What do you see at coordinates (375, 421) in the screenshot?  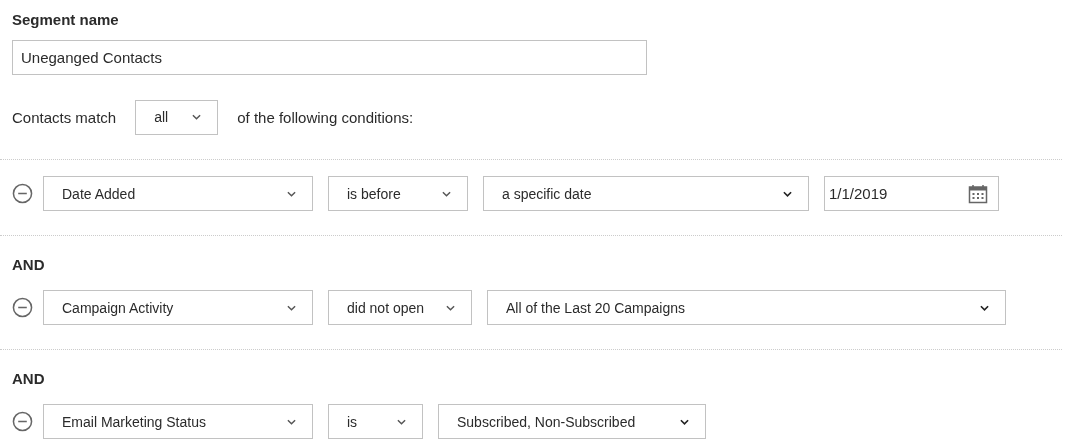 I see `operator-select: is` at bounding box center [375, 421].